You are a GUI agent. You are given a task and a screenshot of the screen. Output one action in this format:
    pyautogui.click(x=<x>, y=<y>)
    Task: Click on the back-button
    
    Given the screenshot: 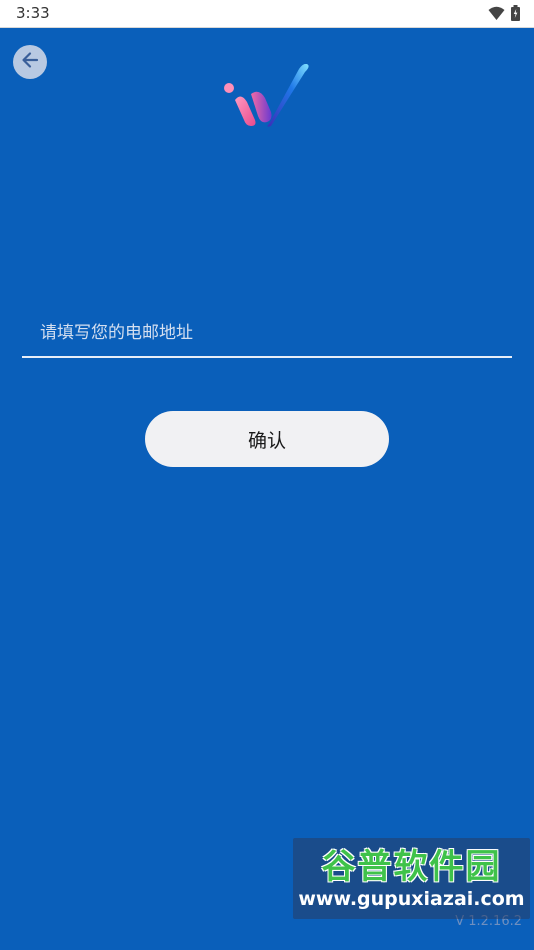 What is the action you would take?
    pyautogui.click(x=30, y=62)
    